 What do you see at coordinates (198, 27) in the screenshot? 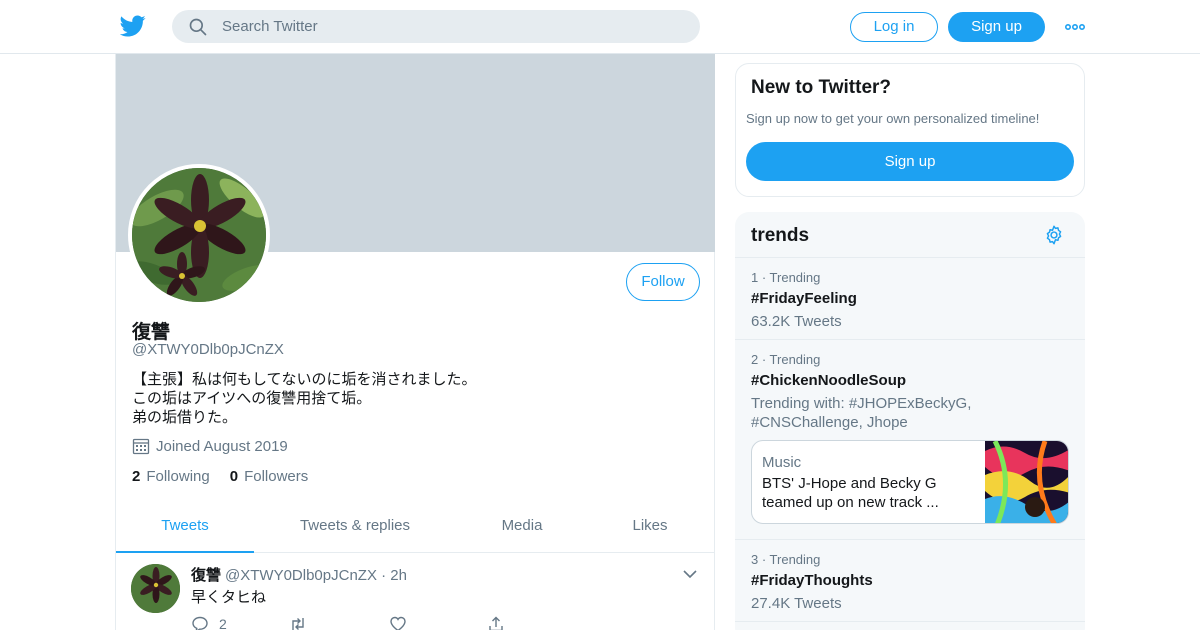
I see `search-icon` at bounding box center [198, 27].